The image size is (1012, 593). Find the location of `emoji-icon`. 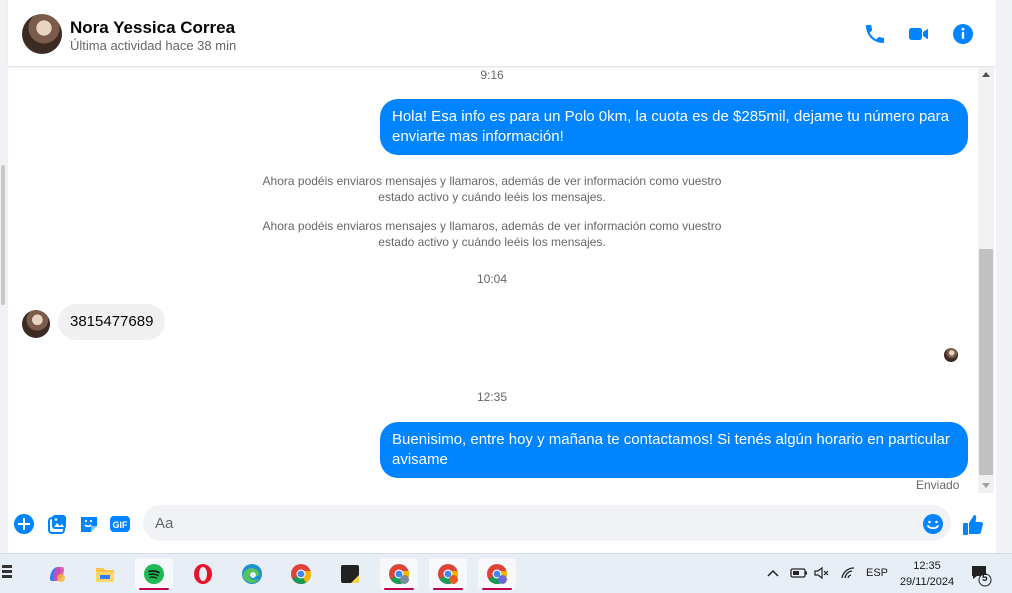

emoji-icon is located at coordinates (933, 524).